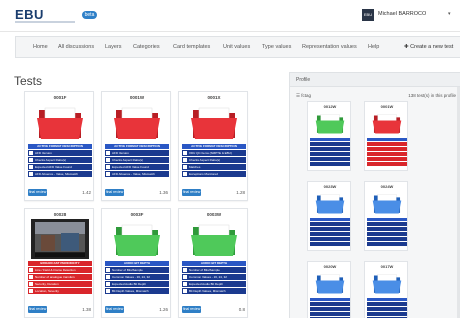 Image resolution: width=460 pixels, height=318 pixels. Describe the element at coordinates (137, 270) in the screenshot. I see `test-attribute-row: Number of Bits/Sample` at that location.